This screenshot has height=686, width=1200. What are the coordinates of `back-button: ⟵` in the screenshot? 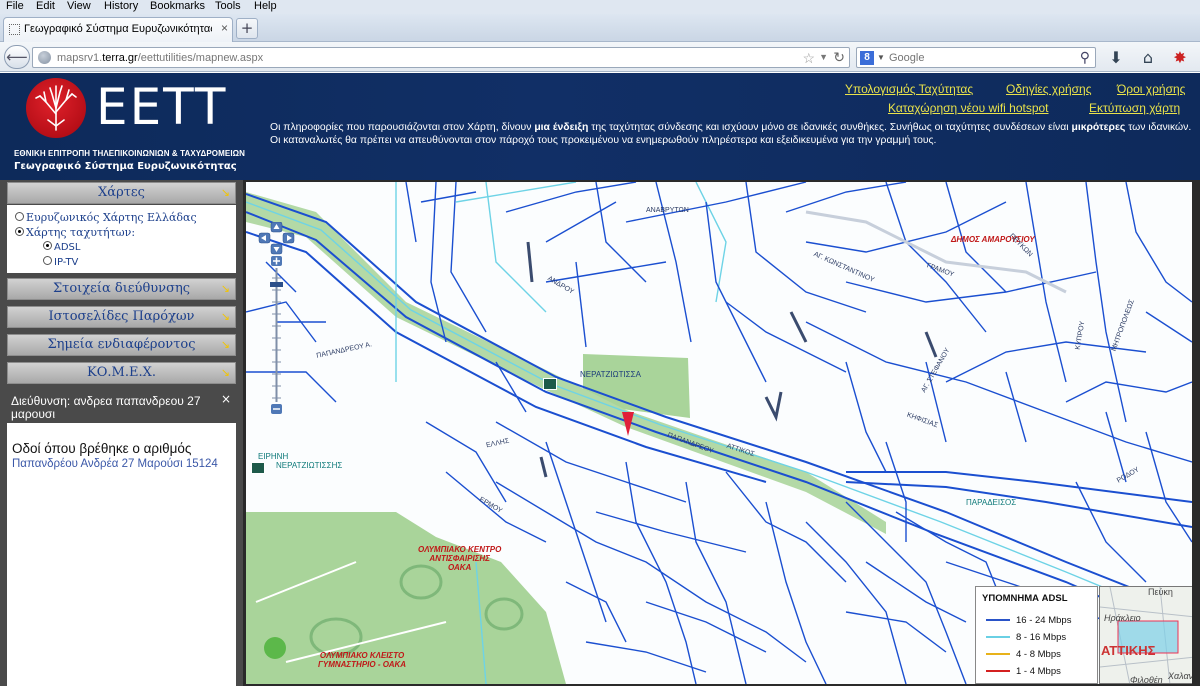 It's located at (17, 57).